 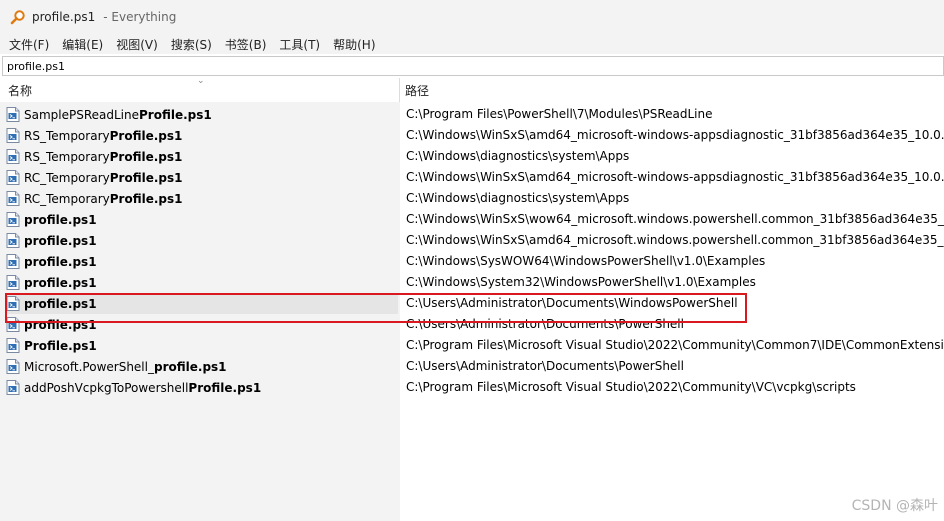 I want to click on column-divider, so click(x=399, y=90).